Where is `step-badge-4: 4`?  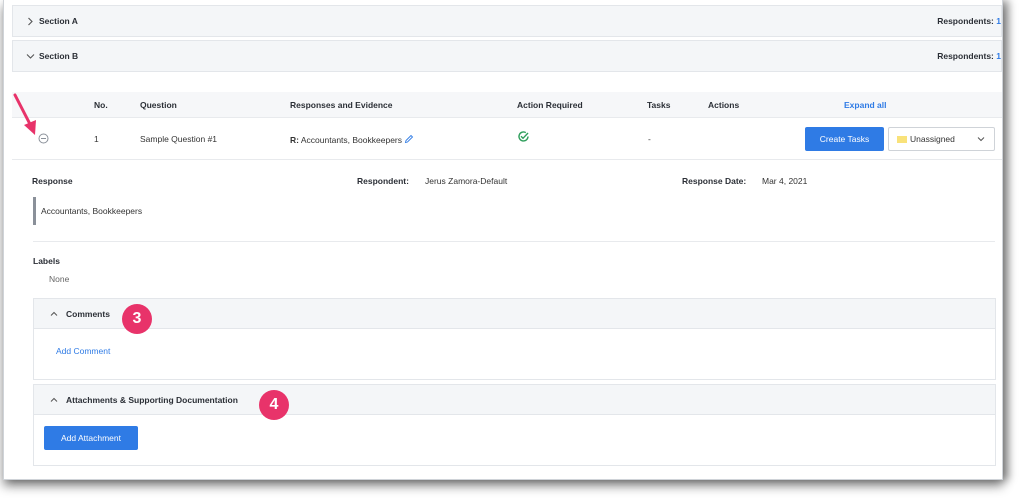
step-badge-4: 4 is located at coordinates (274, 405).